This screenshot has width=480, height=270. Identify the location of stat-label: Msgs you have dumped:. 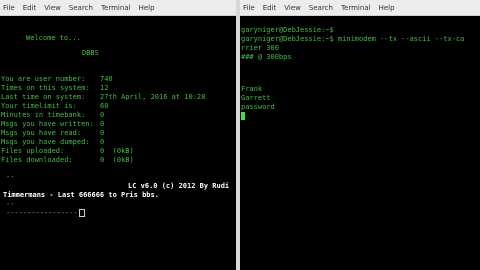
(45, 142).